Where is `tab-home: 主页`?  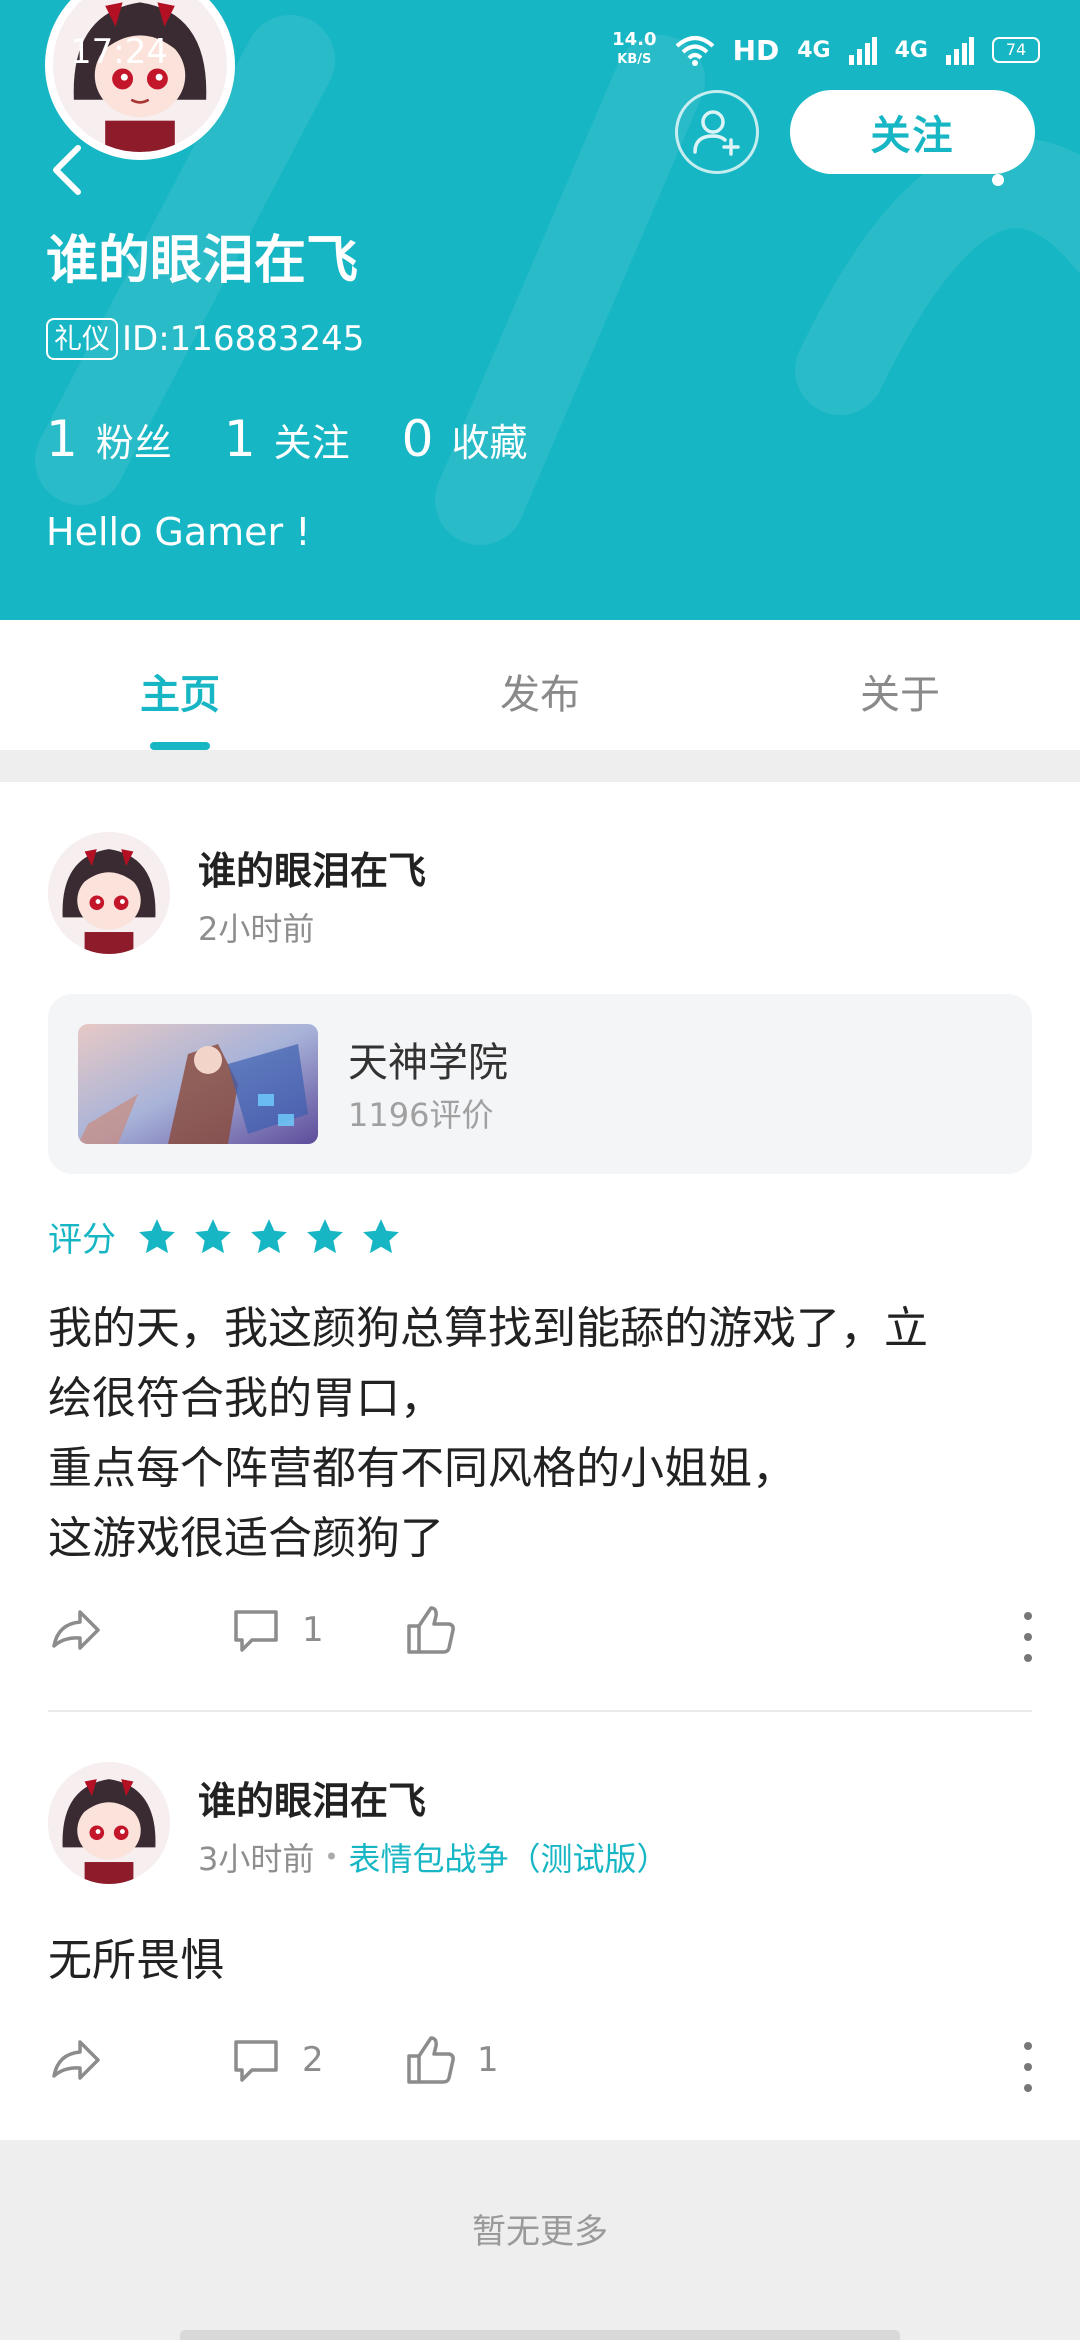 tab-home: 主页 is located at coordinates (180, 685).